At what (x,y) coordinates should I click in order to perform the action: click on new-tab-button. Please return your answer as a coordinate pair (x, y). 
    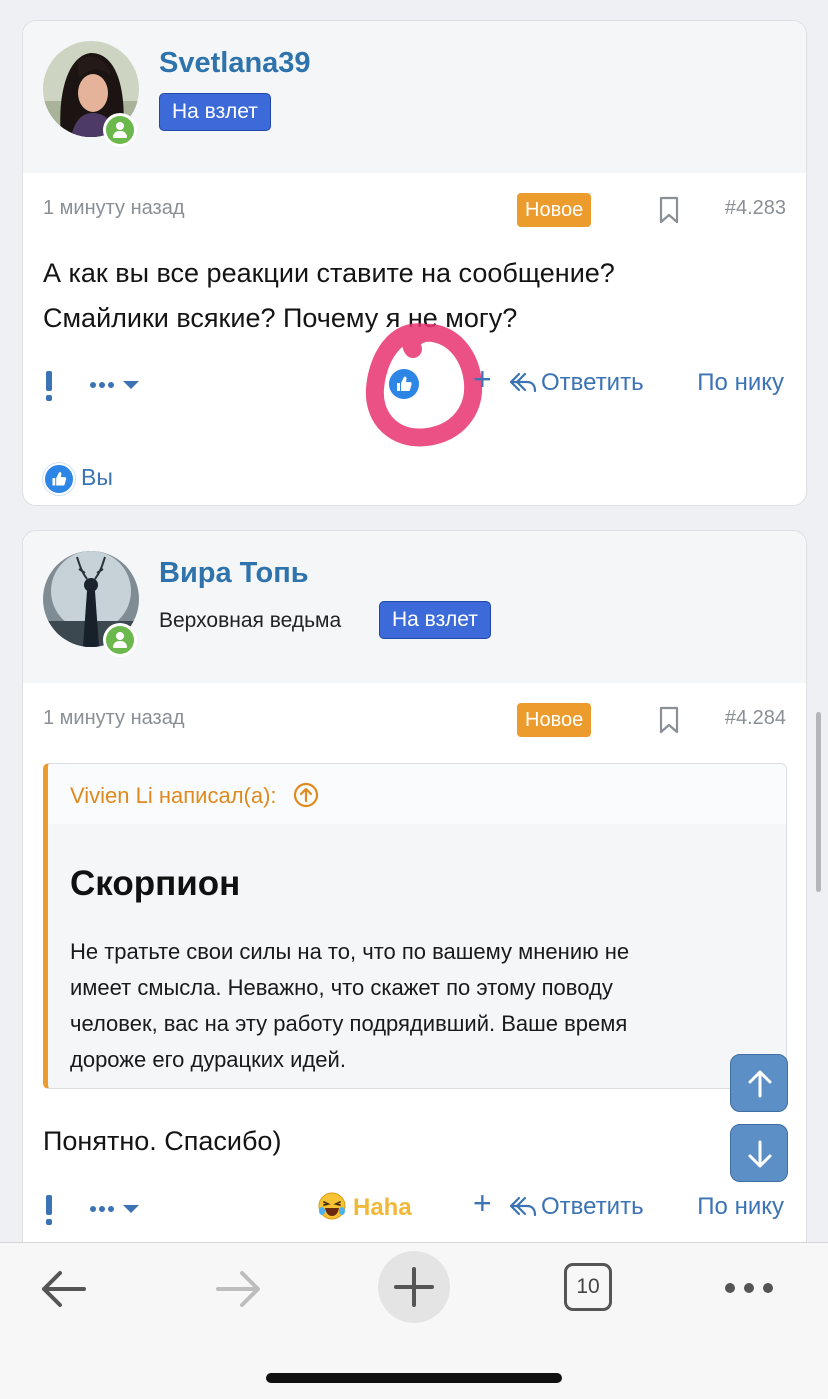
    Looking at the image, I should click on (414, 1287).